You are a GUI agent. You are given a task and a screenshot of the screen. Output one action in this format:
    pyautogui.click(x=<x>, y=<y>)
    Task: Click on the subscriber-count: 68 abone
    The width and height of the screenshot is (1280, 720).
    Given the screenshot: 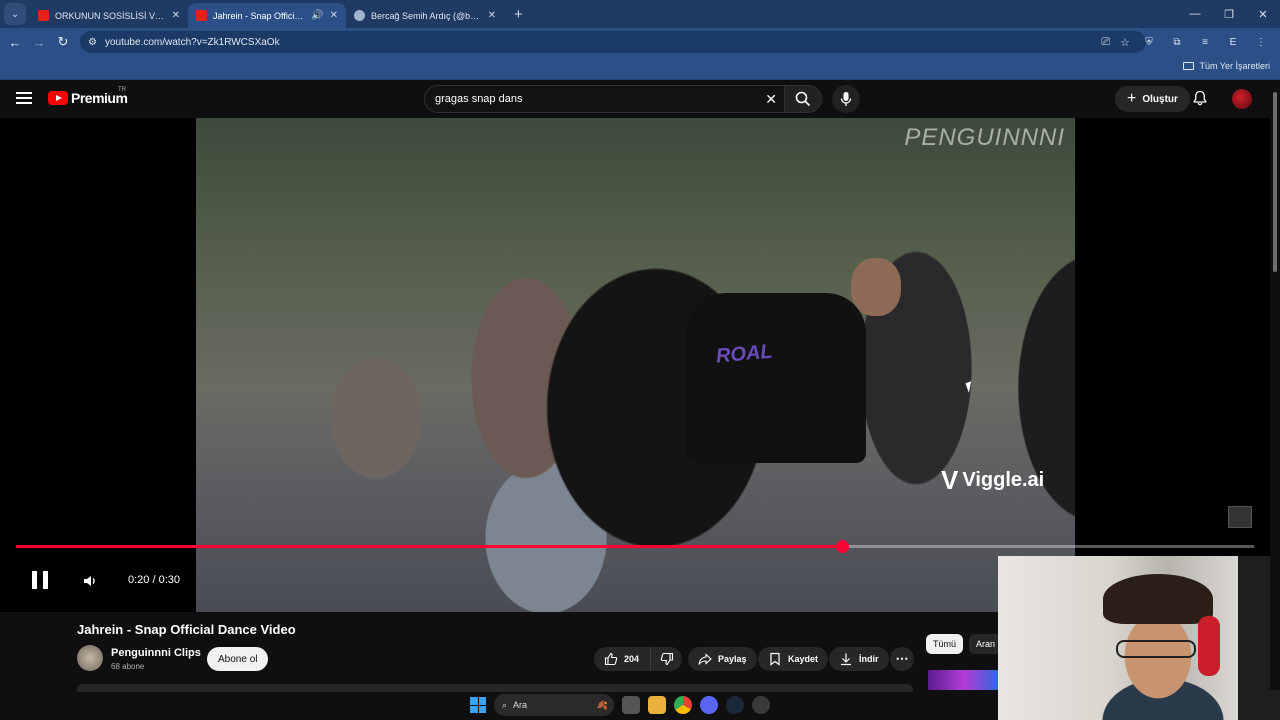 What is the action you would take?
    pyautogui.click(x=128, y=666)
    